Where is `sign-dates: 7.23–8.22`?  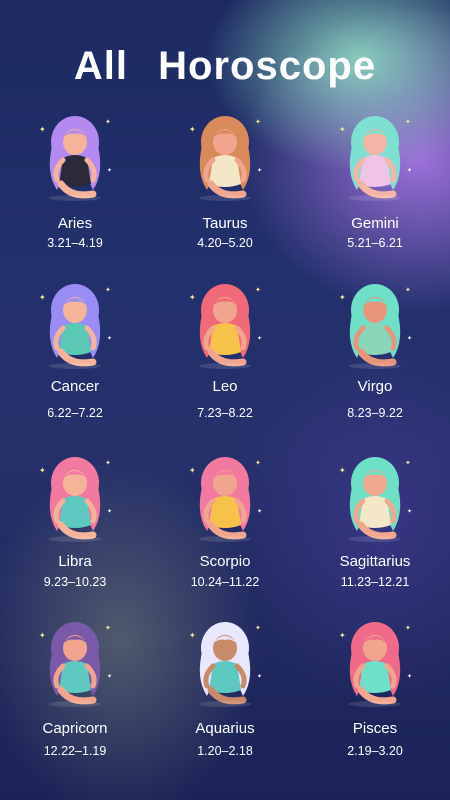
sign-dates: 7.23–8.22 is located at coordinates (225, 413).